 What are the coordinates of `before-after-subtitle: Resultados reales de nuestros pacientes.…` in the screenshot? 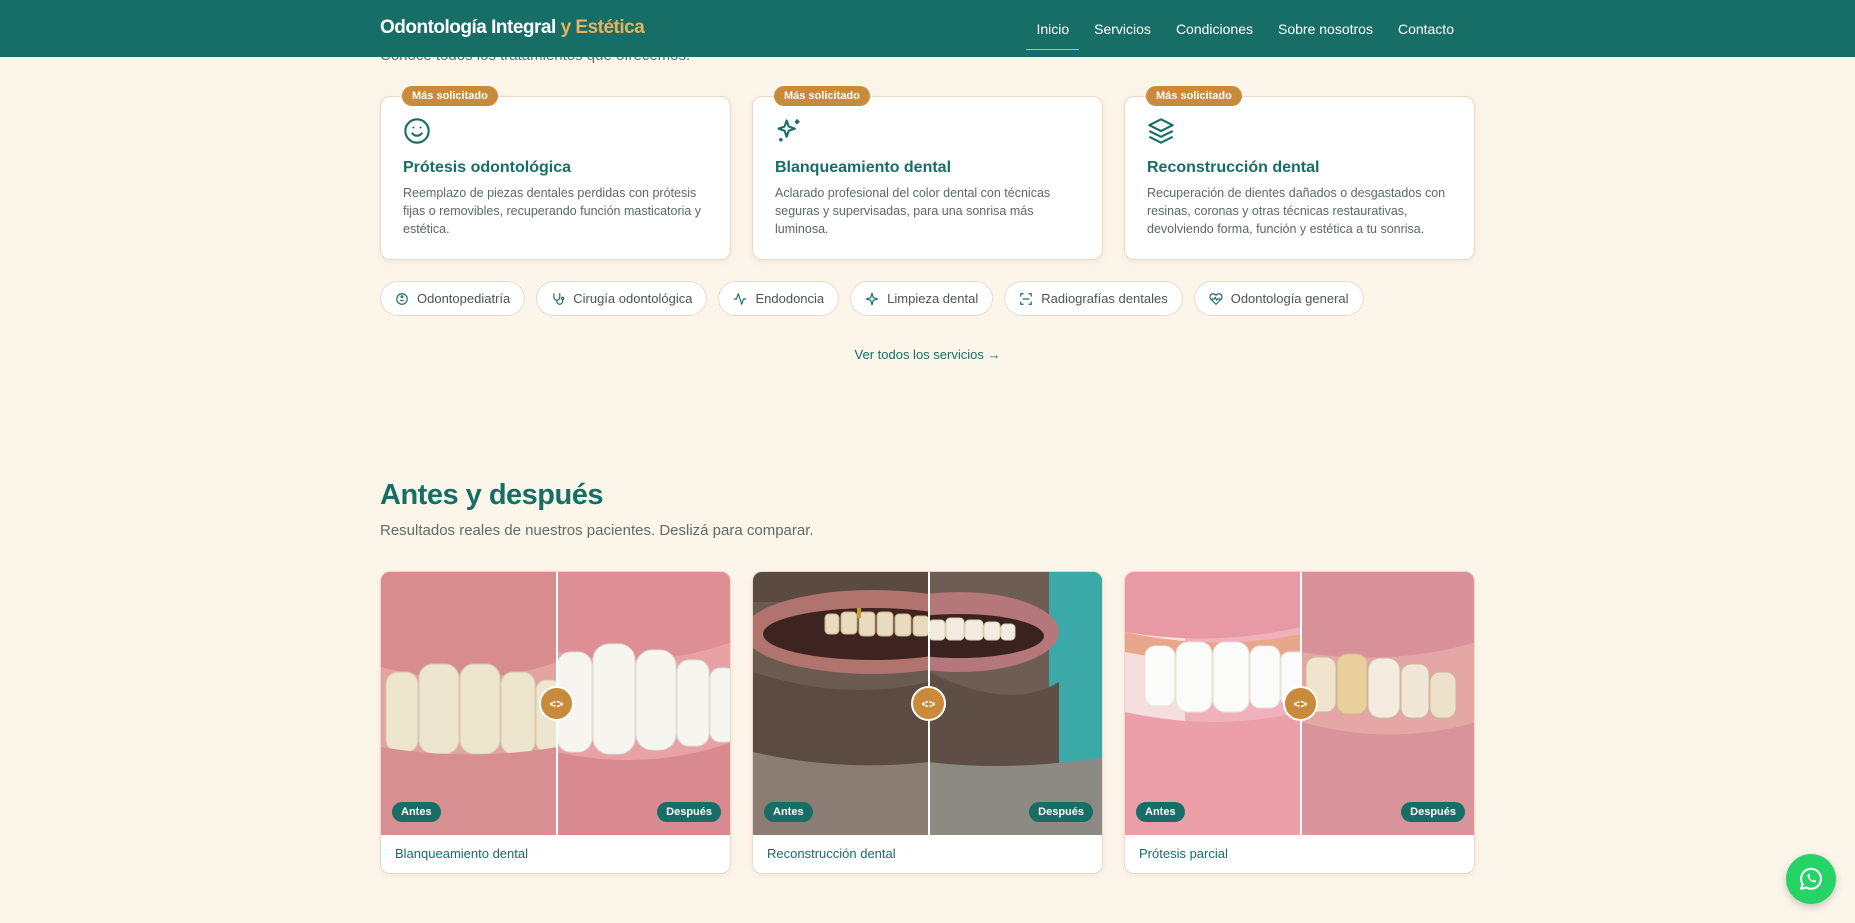 It's located at (597, 530).